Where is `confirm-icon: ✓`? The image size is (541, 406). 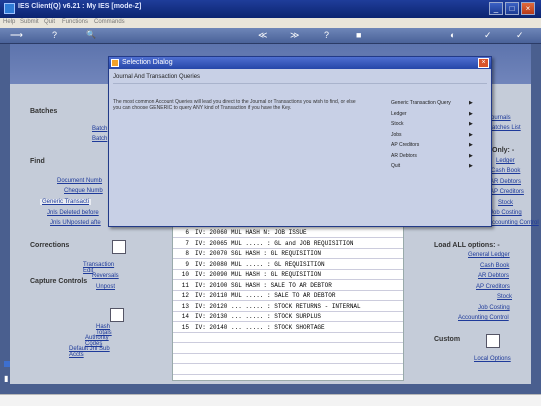 confirm-icon: ✓ is located at coordinates (520, 35).